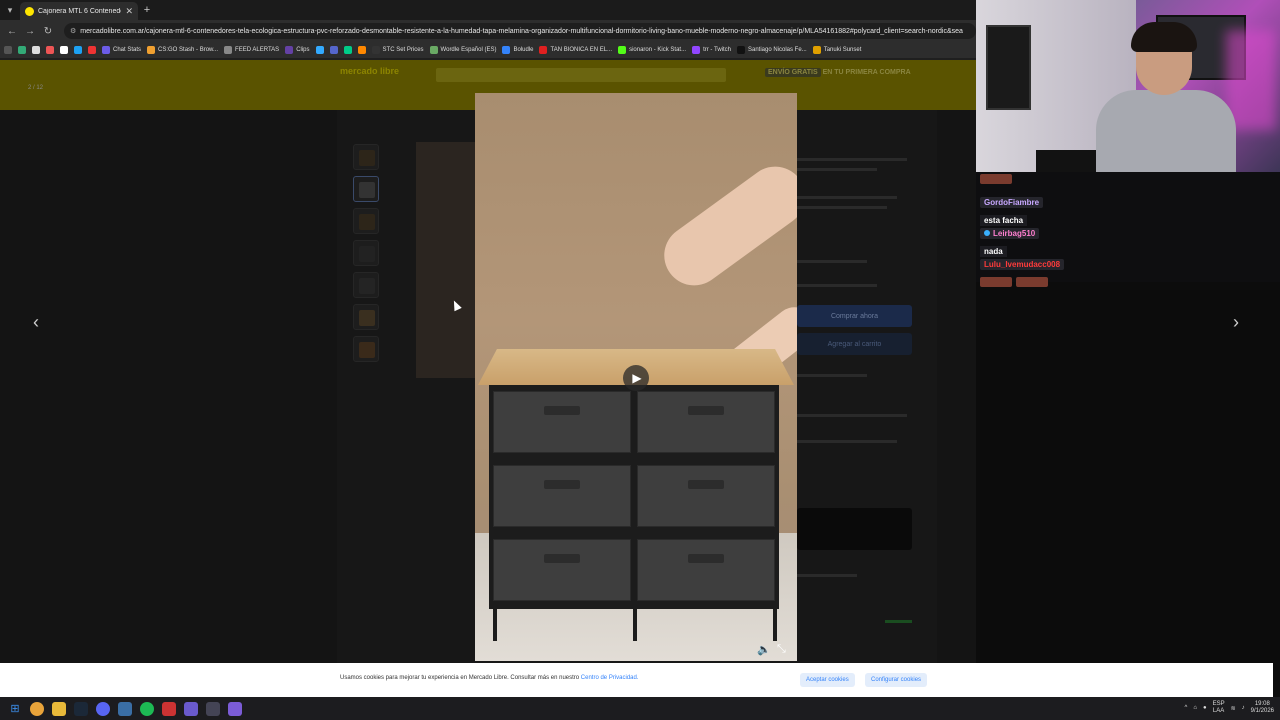  Describe the element at coordinates (1195, 708) in the screenshot. I see `network-icon: ⌂` at that location.